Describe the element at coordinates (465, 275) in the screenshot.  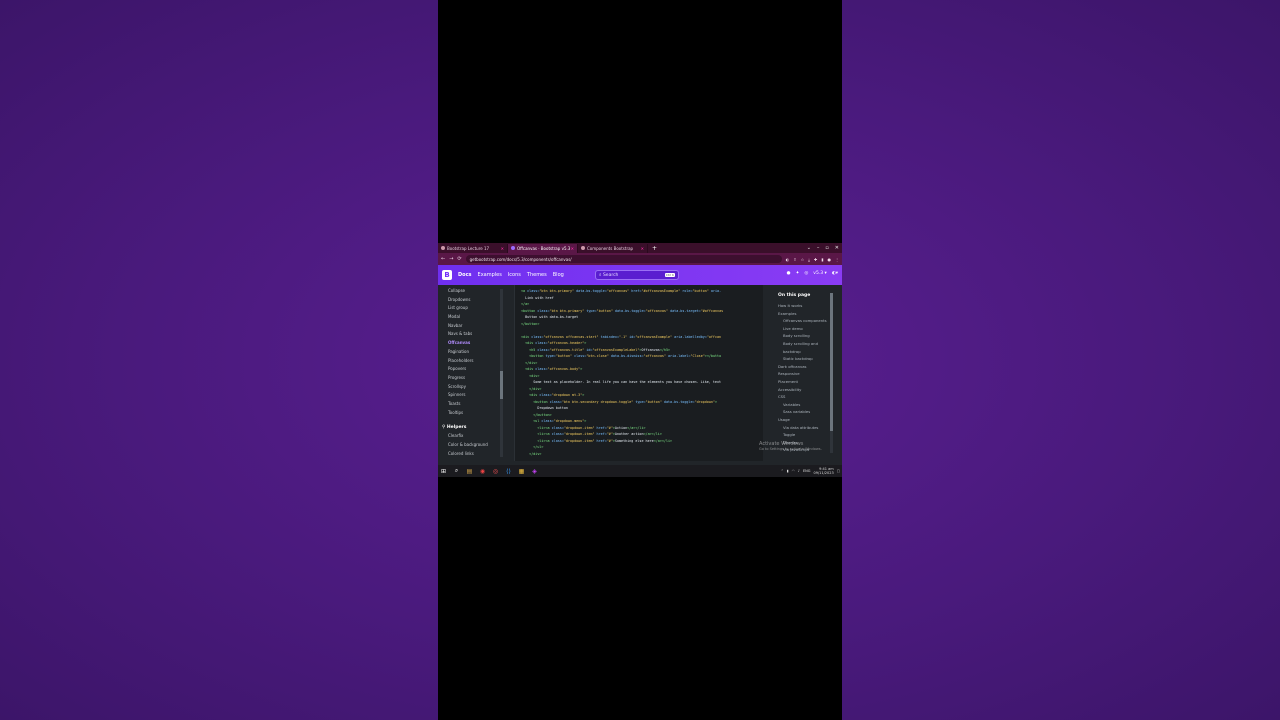
I see `nav-link-docs: Docs` at that location.